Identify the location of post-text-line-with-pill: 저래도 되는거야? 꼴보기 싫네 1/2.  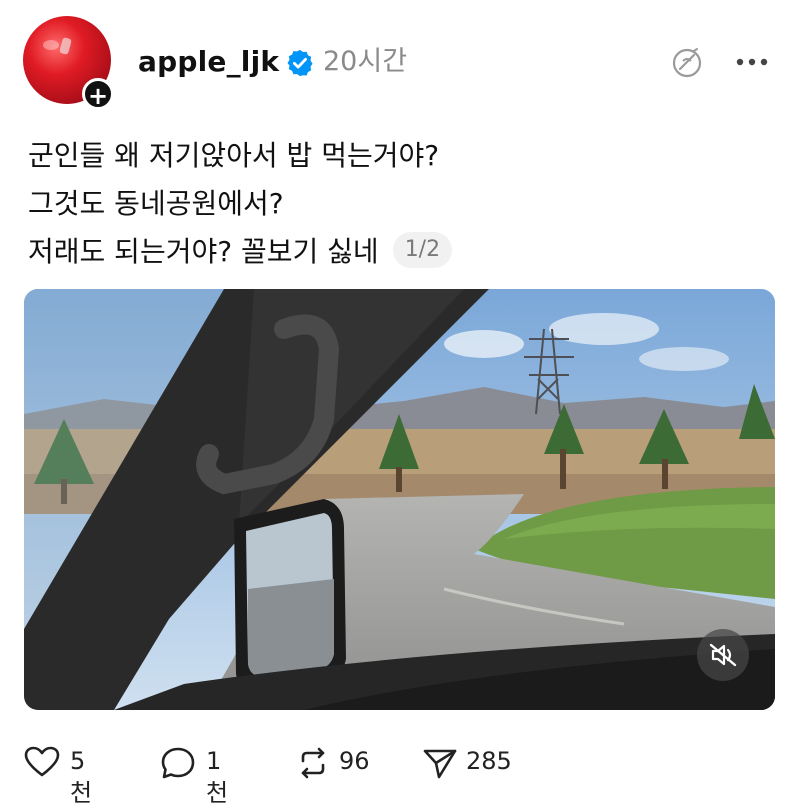
(398, 252).